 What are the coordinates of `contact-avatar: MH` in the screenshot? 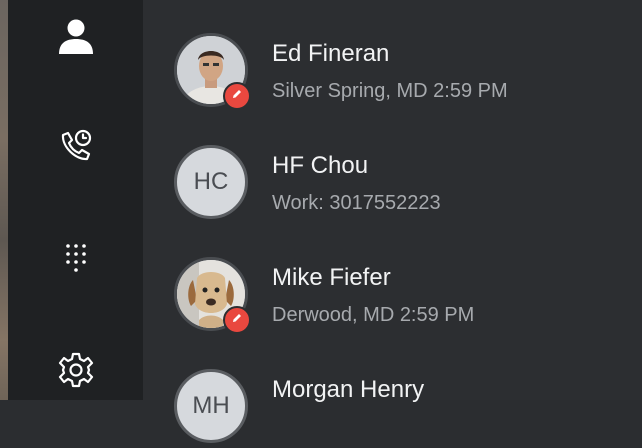 It's located at (211, 406).